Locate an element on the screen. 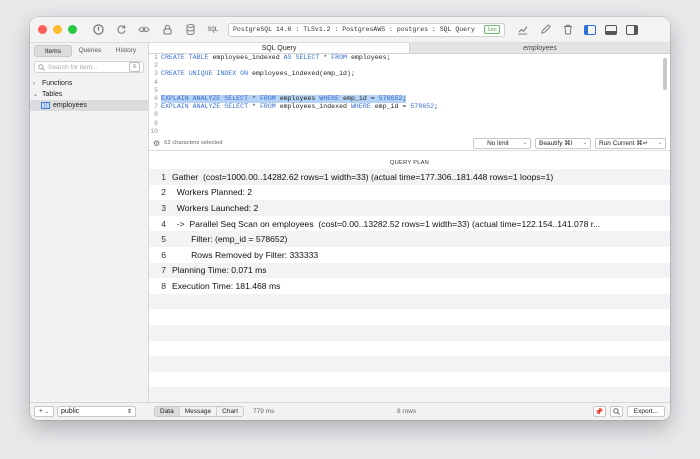 The image size is (700, 459). row-number: 8 is located at coordinates (163, 285).